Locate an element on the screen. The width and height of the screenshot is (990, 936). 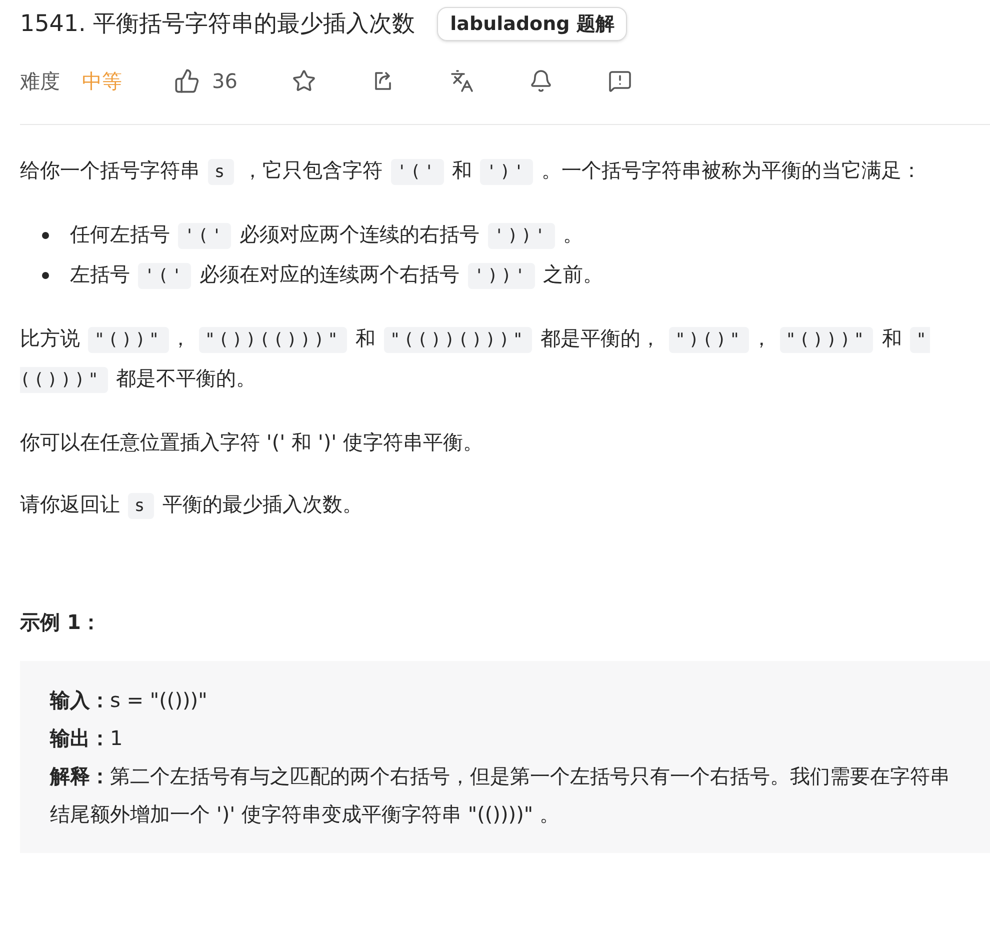
description-paragraph: 给你一个括号字符串 s ，它只包含字符 '(' 和 ')' 。一个括号字符串被称为平衡的当它满足： is located at coordinates (500, 171).